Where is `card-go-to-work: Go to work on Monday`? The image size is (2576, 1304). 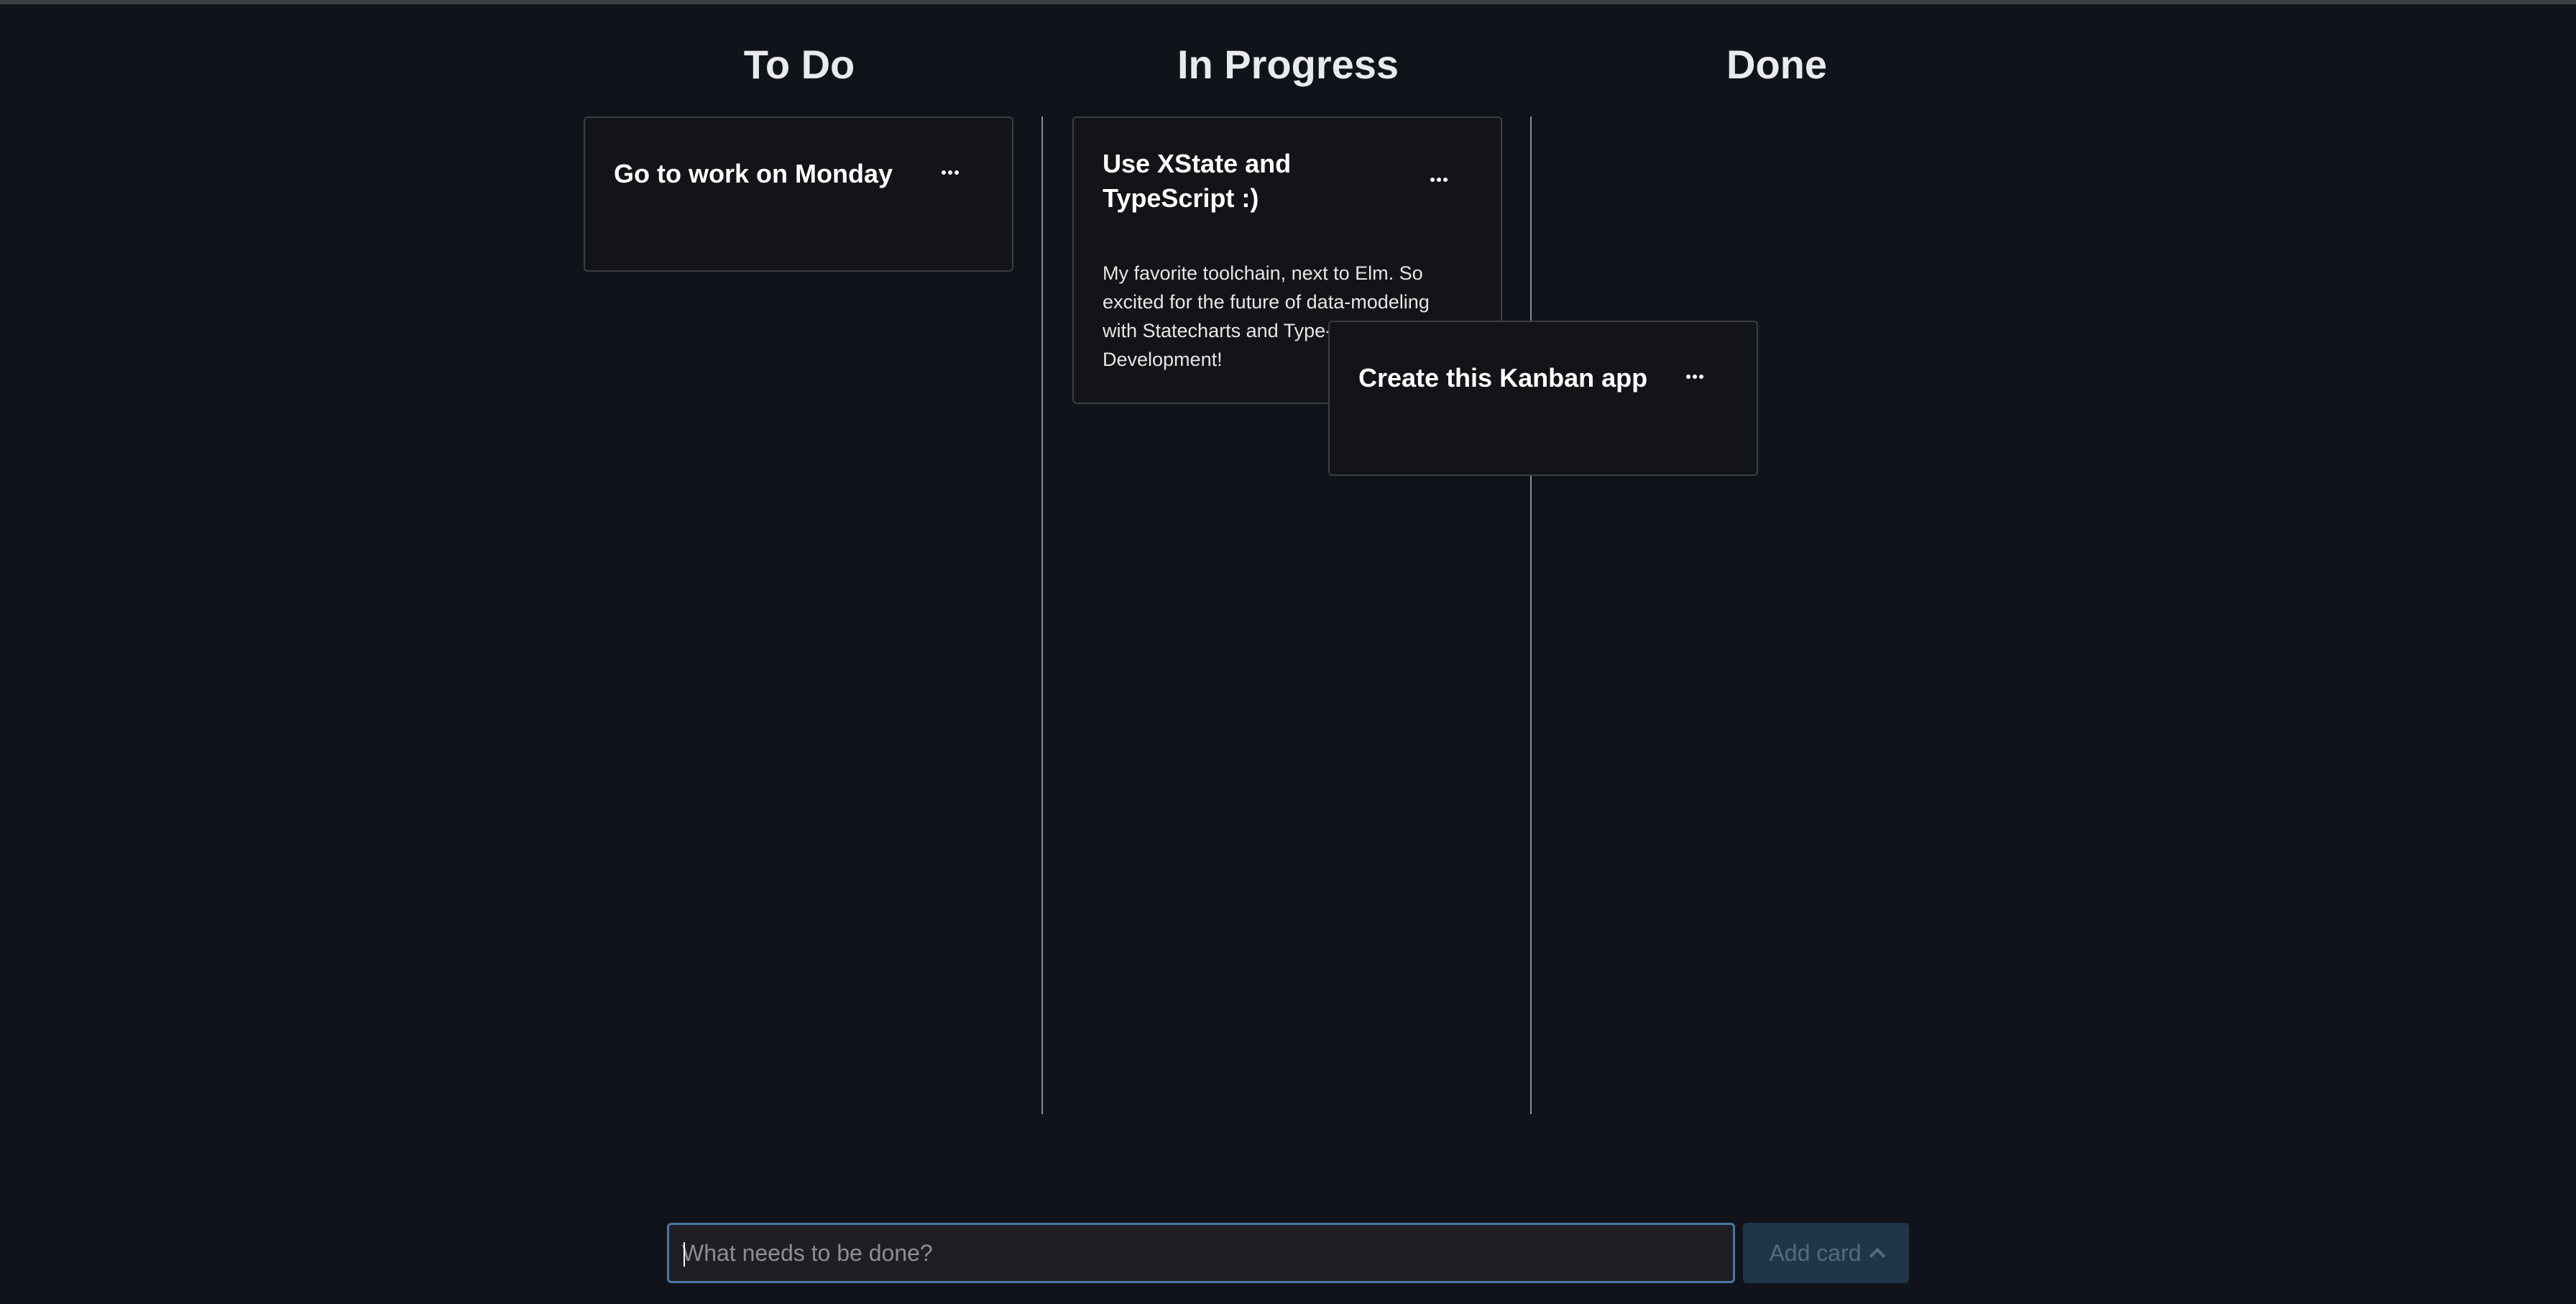
card-go-to-work: Go to work on Monday is located at coordinates (798, 194).